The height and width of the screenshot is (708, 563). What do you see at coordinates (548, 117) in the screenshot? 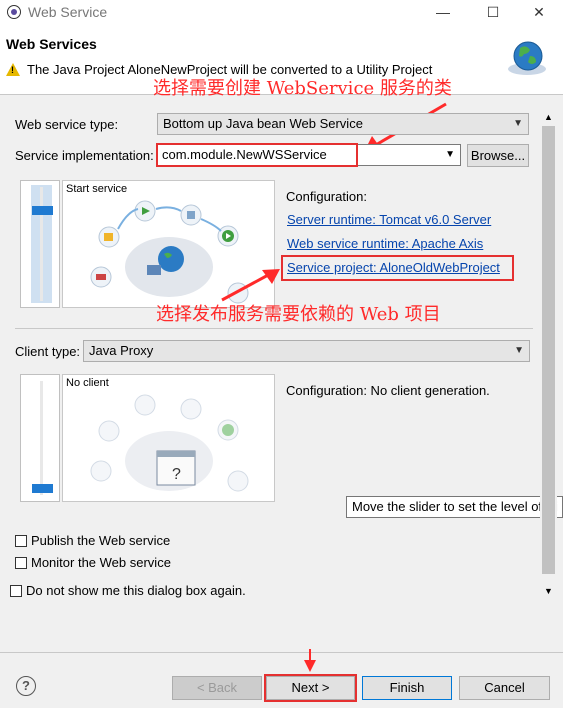
I see `scroll-up-icon: ▲` at bounding box center [548, 117].